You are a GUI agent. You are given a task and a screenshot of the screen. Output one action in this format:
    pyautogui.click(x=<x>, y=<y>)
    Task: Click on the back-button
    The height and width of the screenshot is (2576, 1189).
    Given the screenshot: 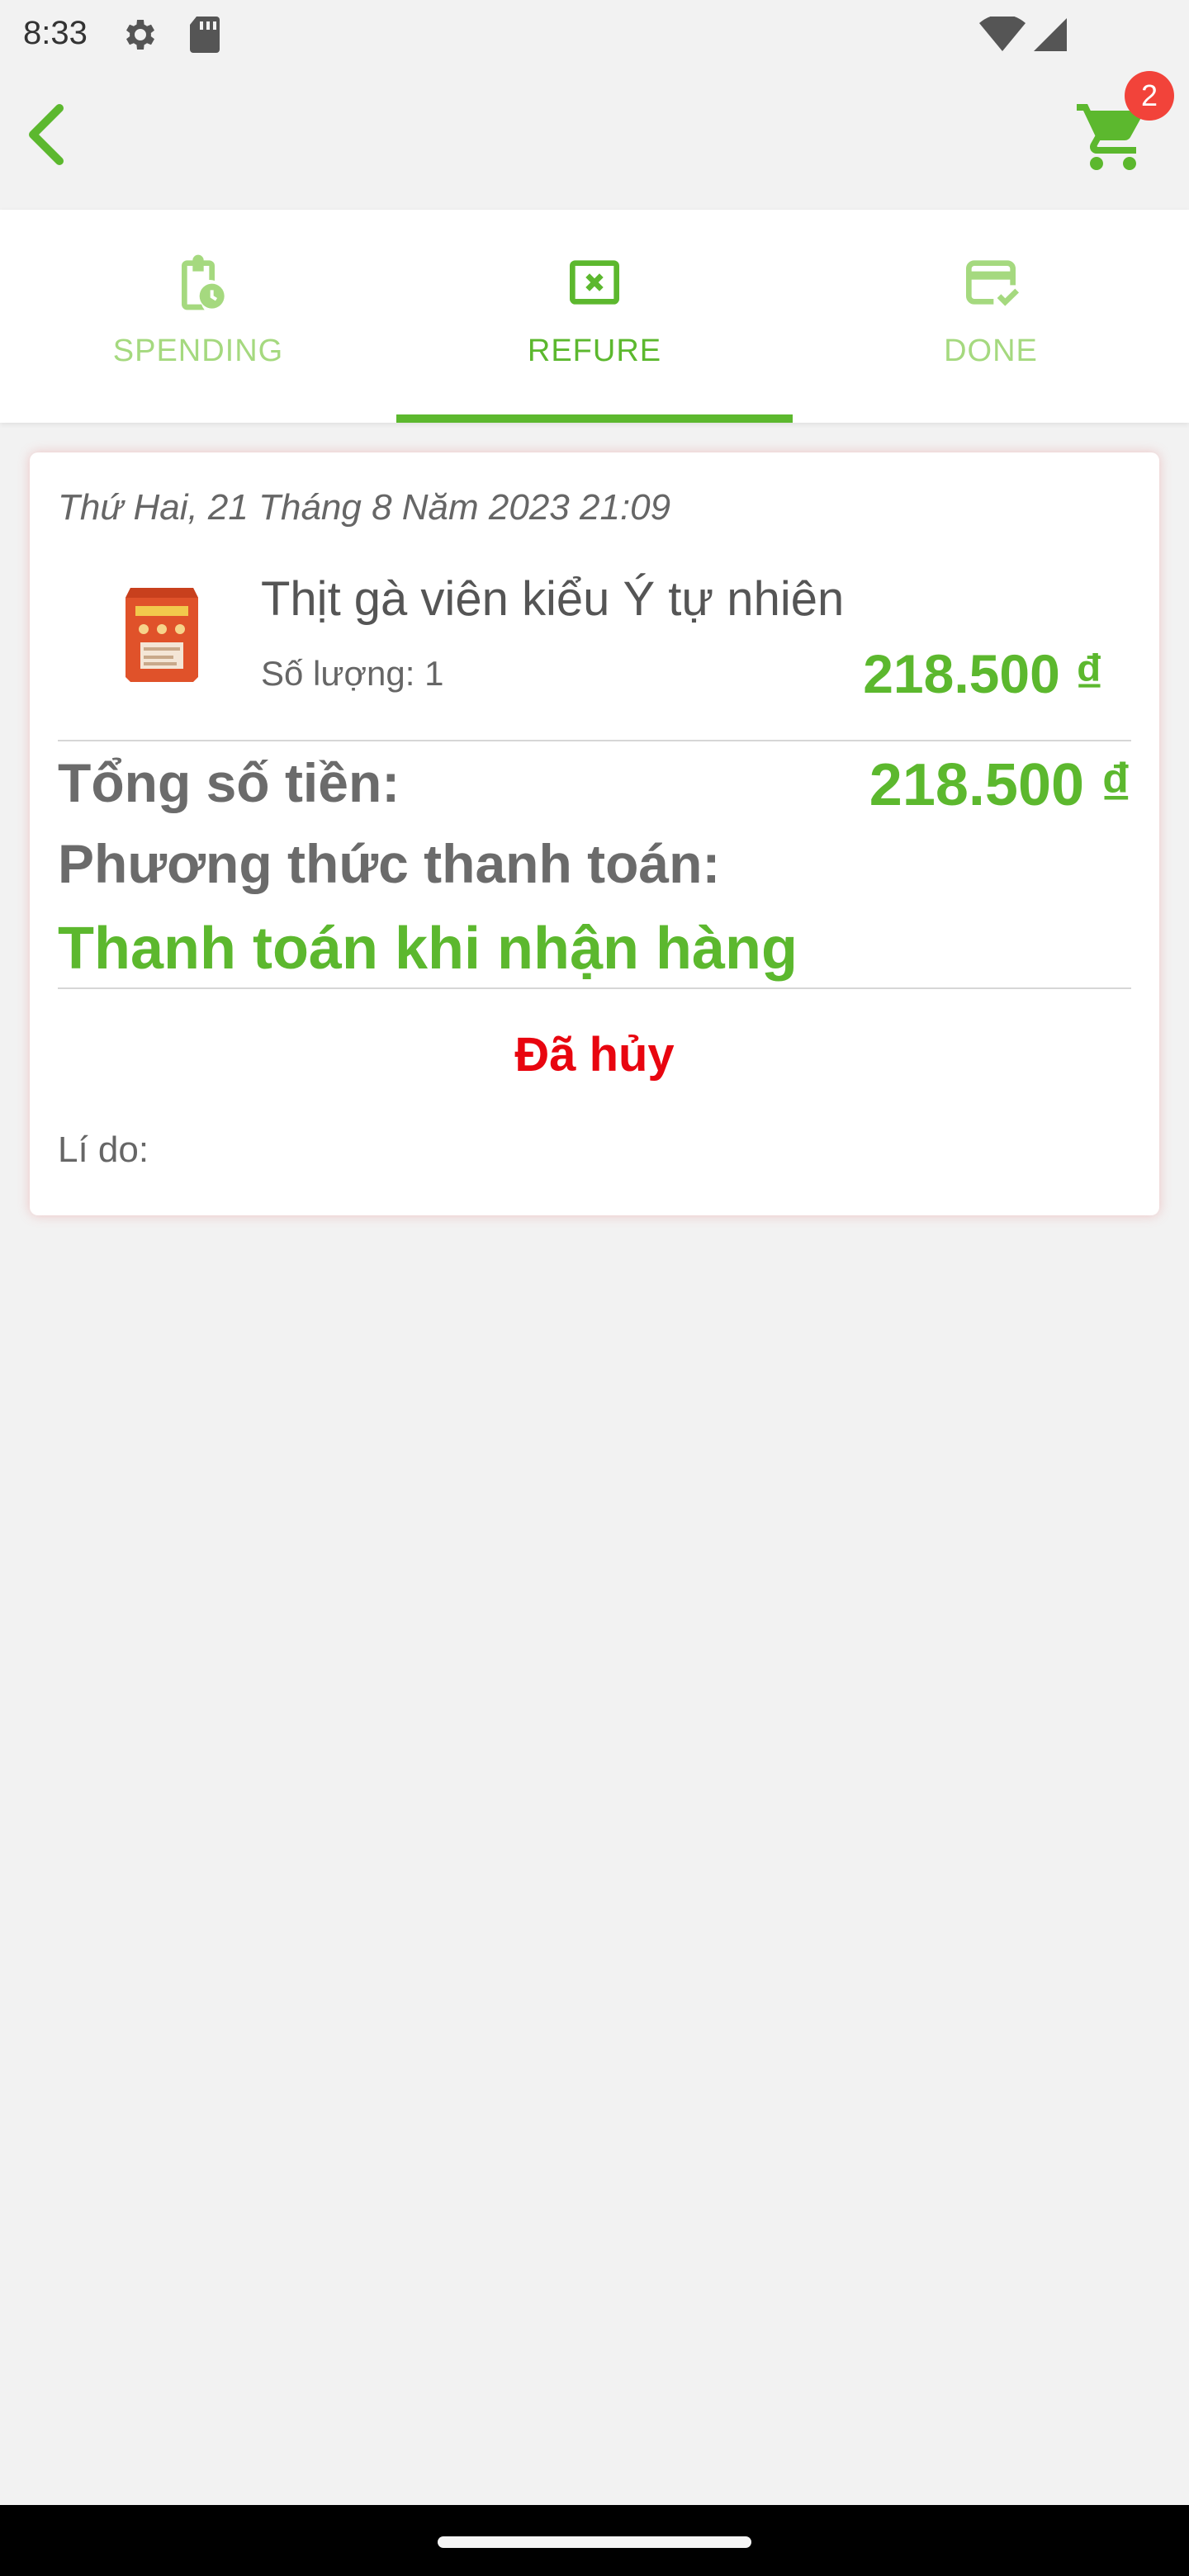 What is the action you would take?
    pyautogui.click(x=45, y=134)
    